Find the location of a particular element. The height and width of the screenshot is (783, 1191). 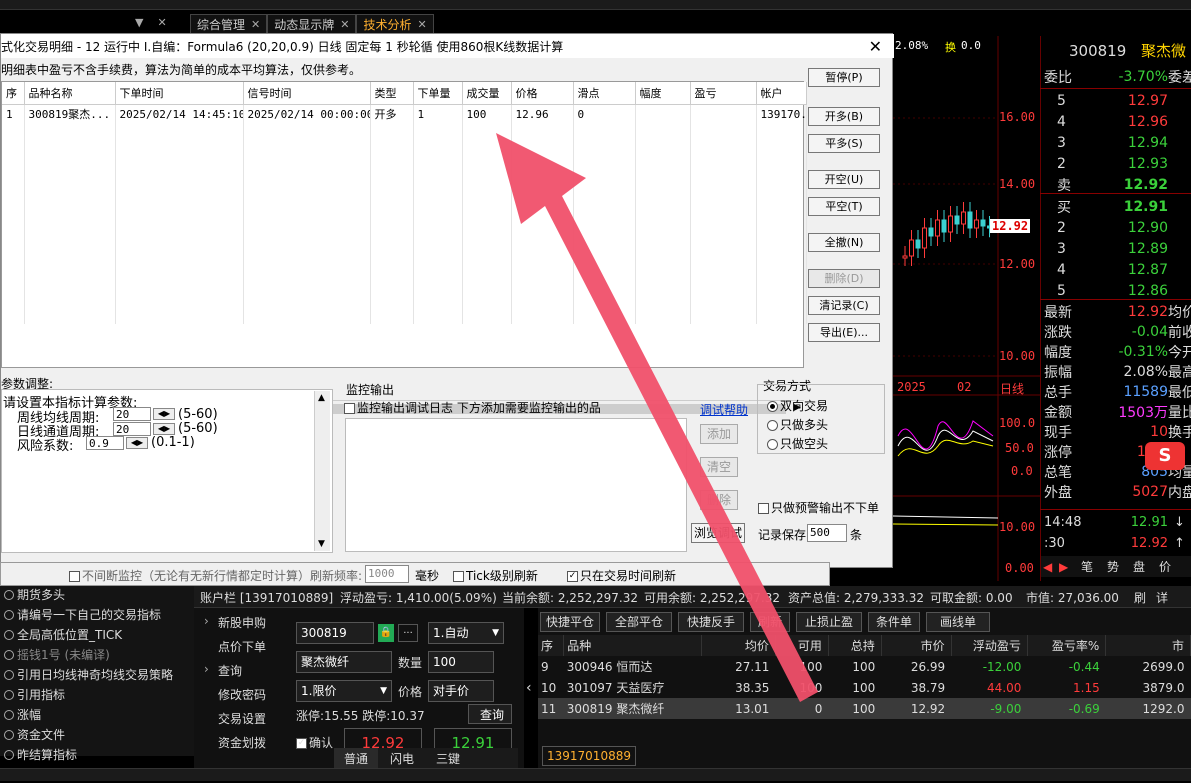

tab-flash: 闪电 is located at coordinates (402, 758).